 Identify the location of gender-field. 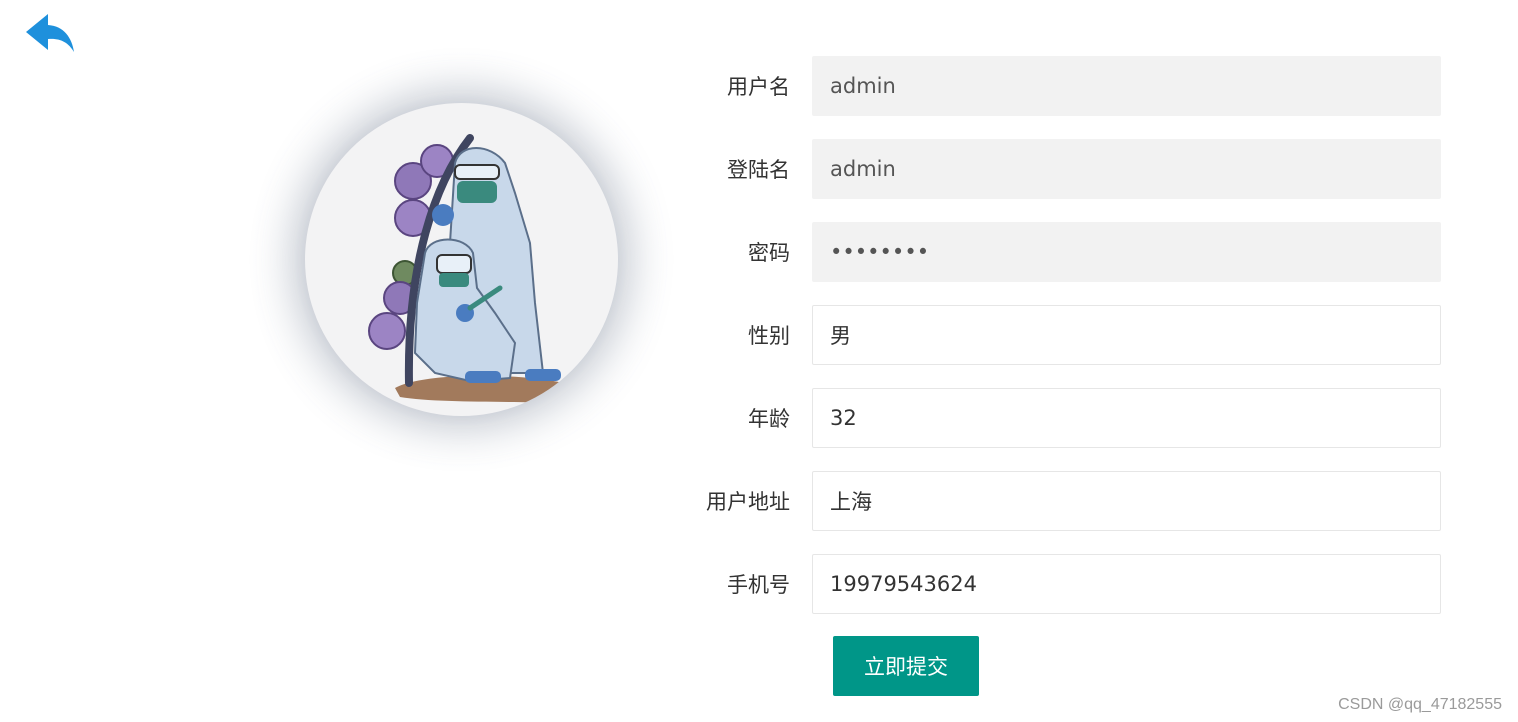
(1126, 335).